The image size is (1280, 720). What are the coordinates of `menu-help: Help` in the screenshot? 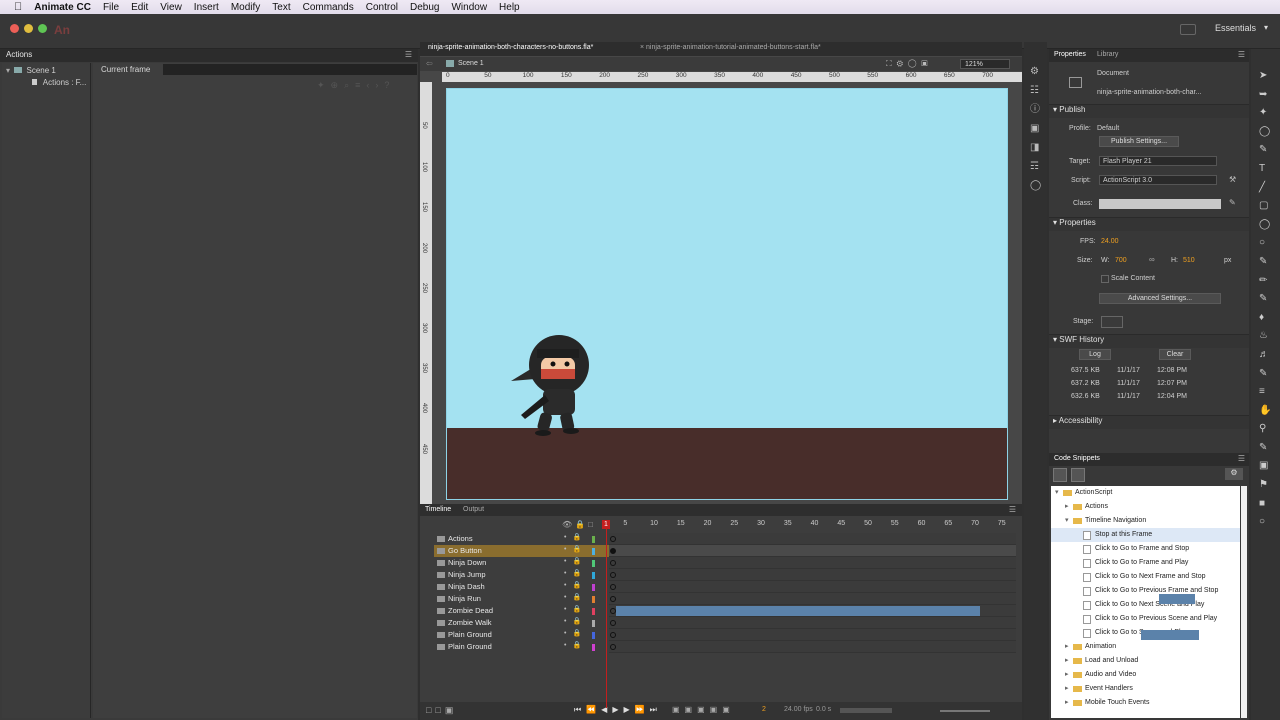 It's located at (509, 7).